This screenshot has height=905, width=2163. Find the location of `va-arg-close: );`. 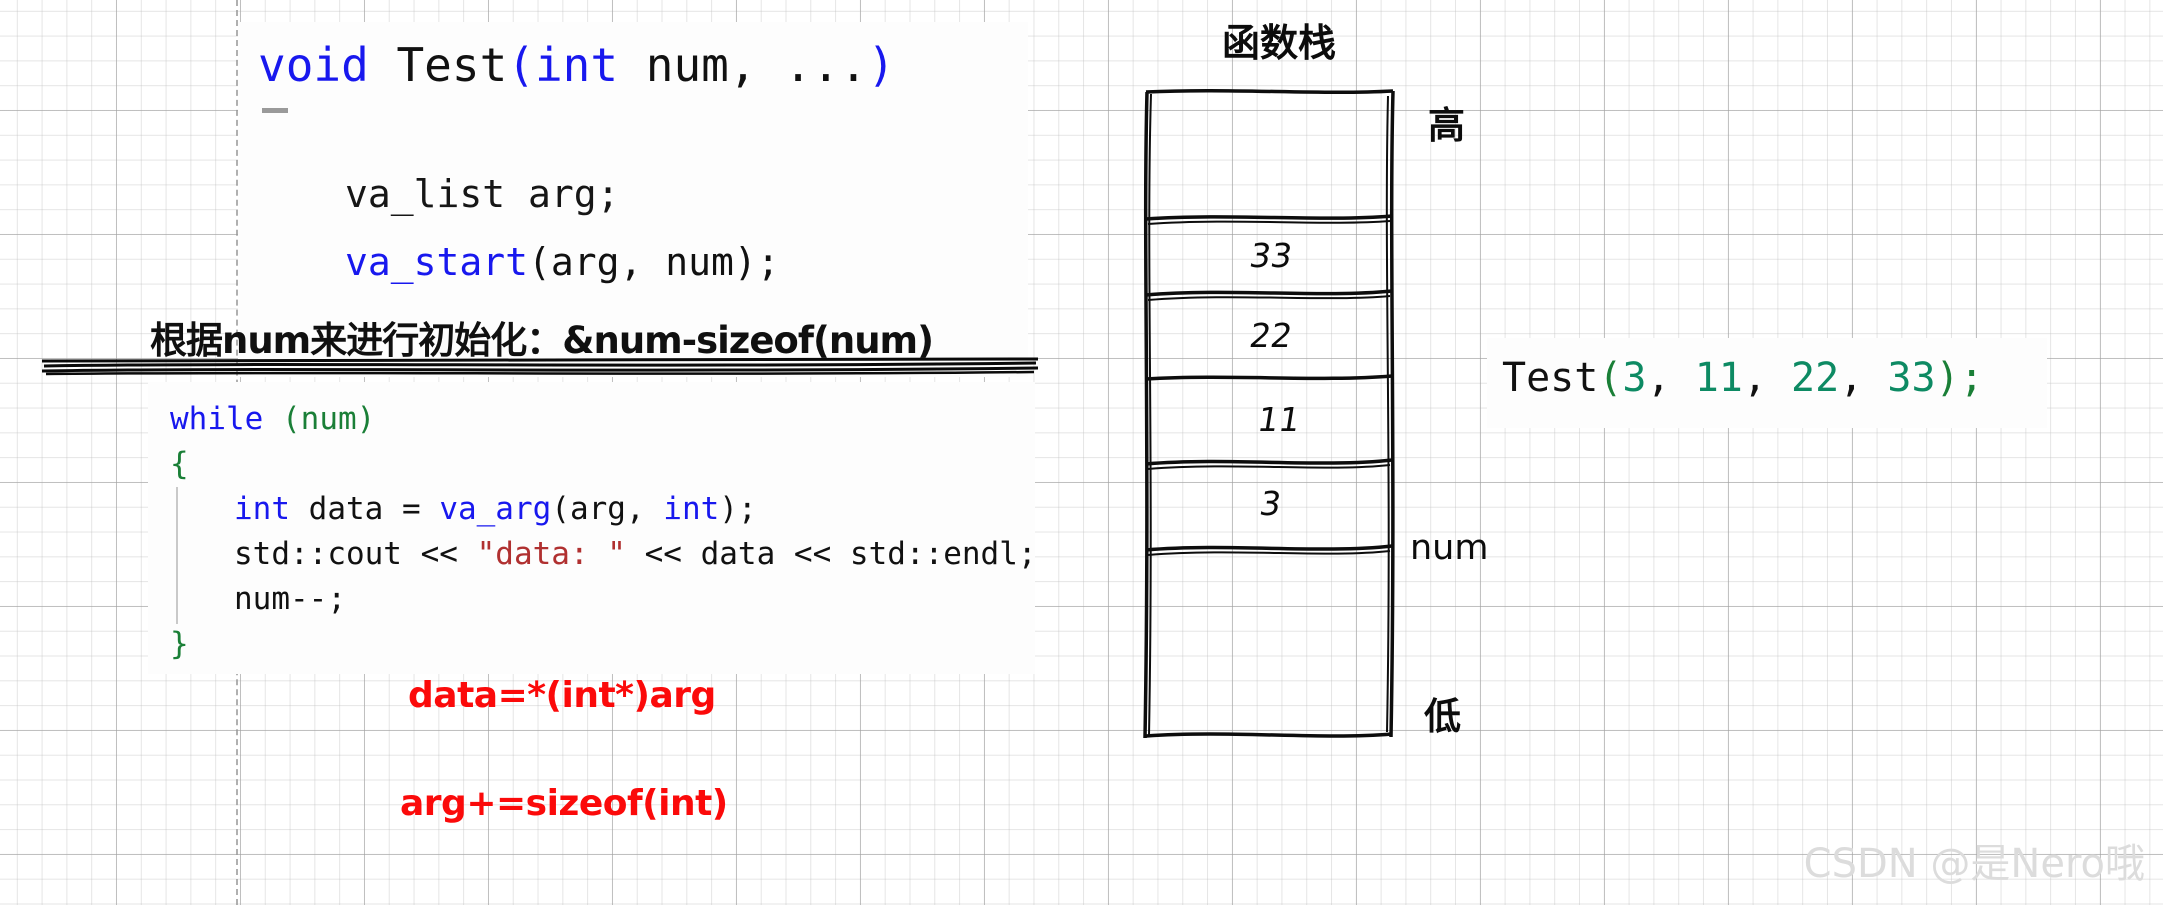

va-arg-close: ); is located at coordinates (738, 509).